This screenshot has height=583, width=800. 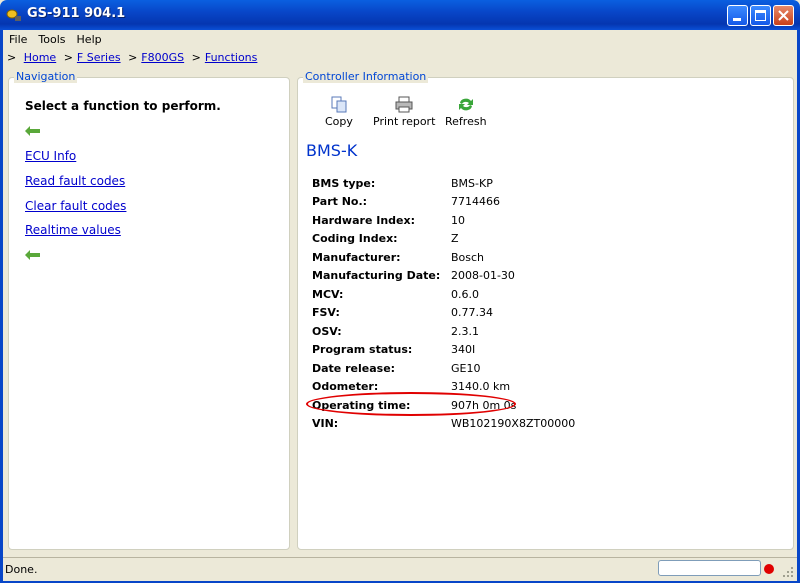 What do you see at coordinates (326, 313) in the screenshot?
I see `property-label: FSV:` at bounding box center [326, 313].